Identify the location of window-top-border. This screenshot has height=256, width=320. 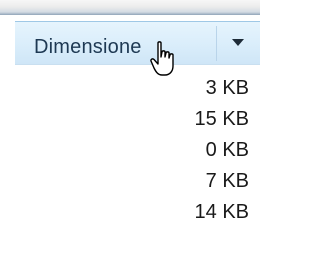
(130, 7).